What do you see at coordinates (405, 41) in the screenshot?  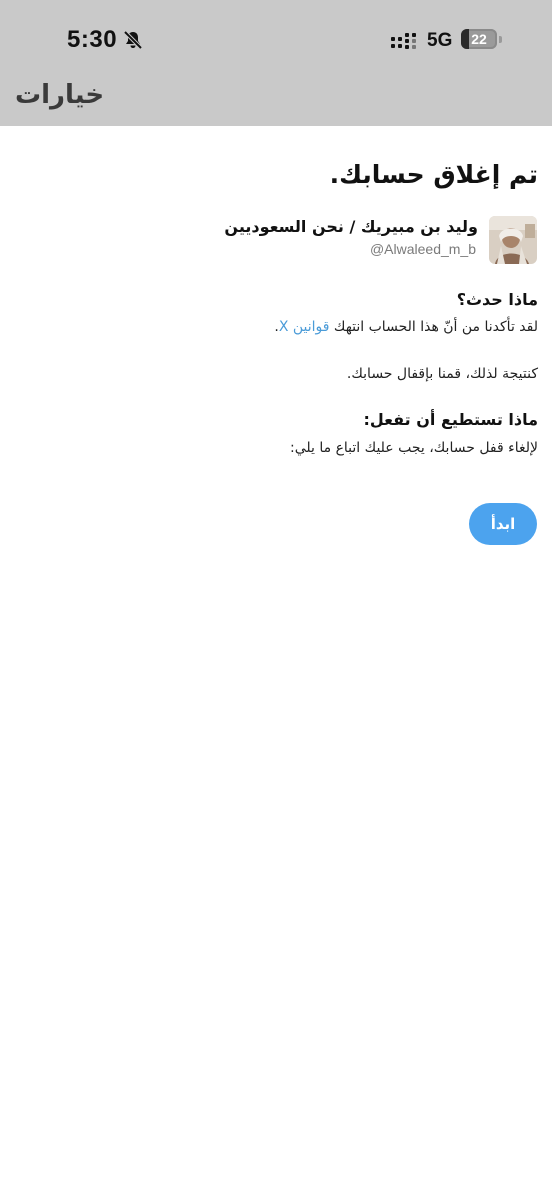 I see `signal-icon` at bounding box center [405, 41].